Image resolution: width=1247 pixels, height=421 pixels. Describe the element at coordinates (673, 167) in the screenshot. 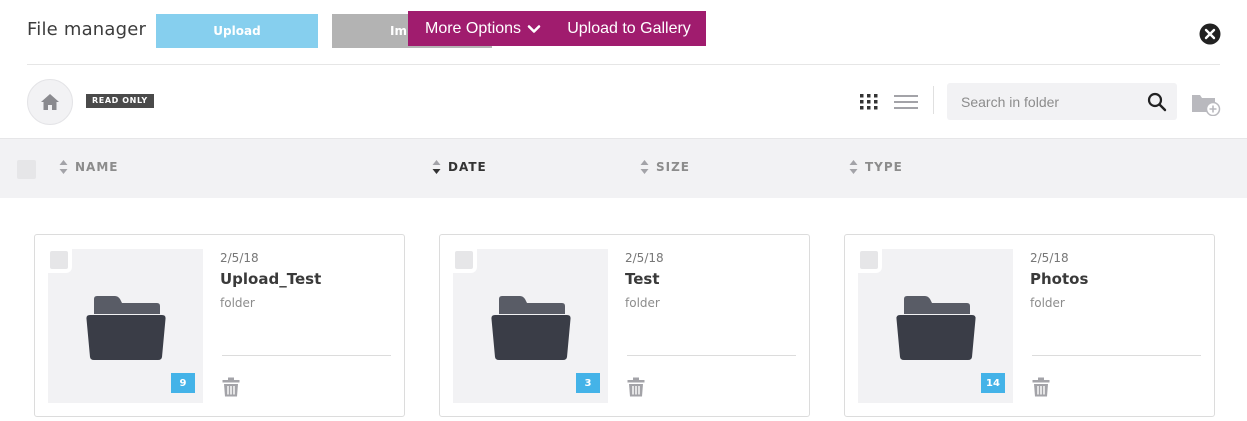

I see `column-size-label: SIZE` at that location.